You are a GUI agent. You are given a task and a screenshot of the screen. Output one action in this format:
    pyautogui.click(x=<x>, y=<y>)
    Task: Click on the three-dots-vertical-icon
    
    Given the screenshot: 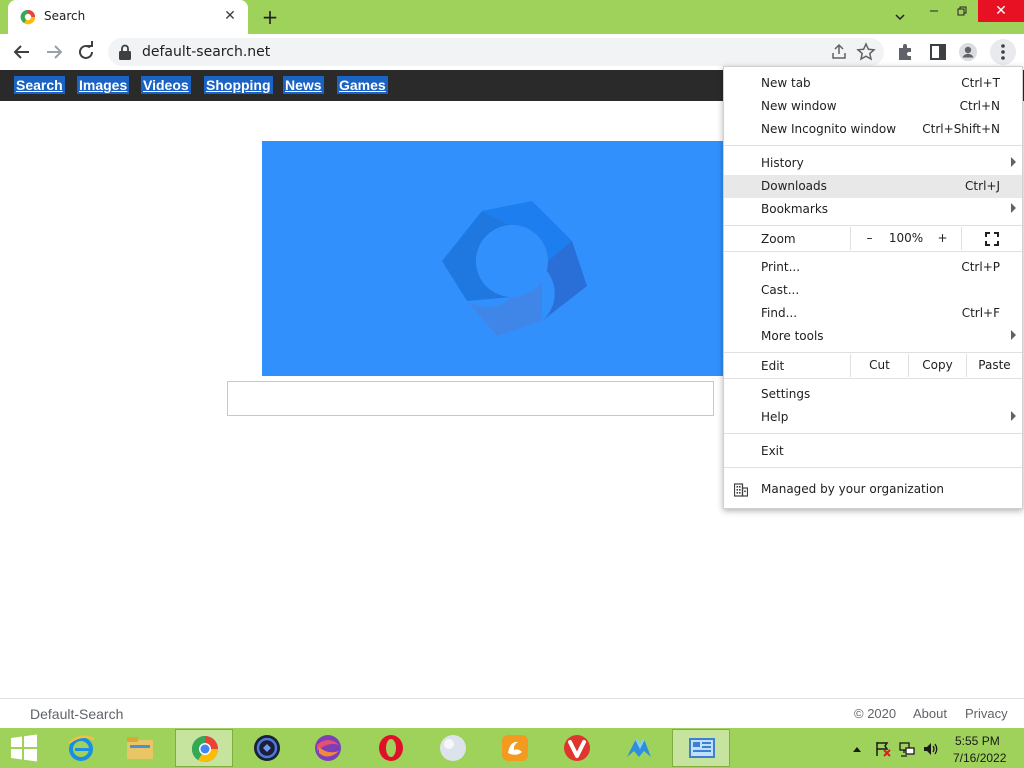 What is the action you would take?
    pyautogui.click(x=1003, y=52)
    